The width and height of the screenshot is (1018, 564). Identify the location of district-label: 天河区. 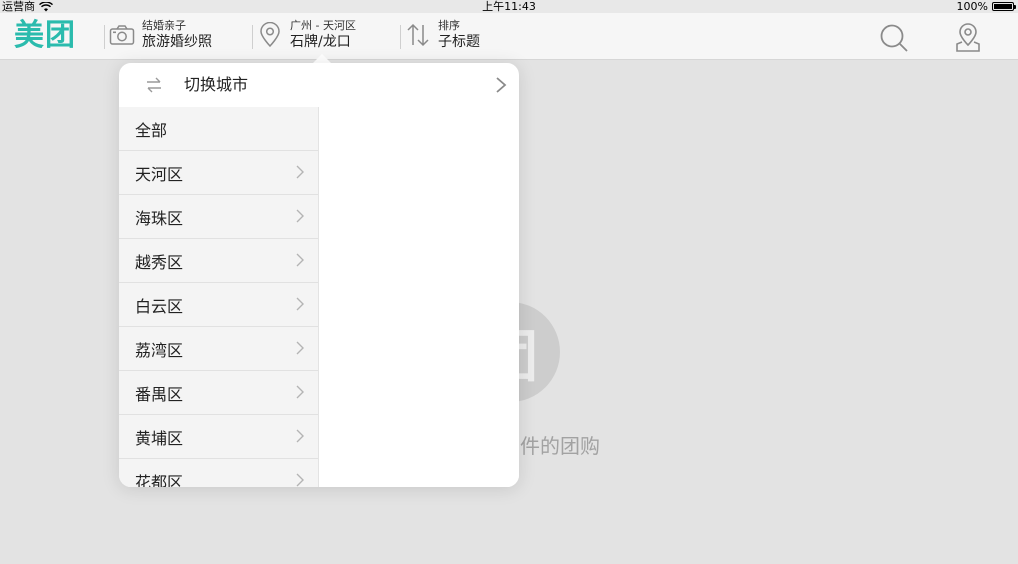
(159, 174).